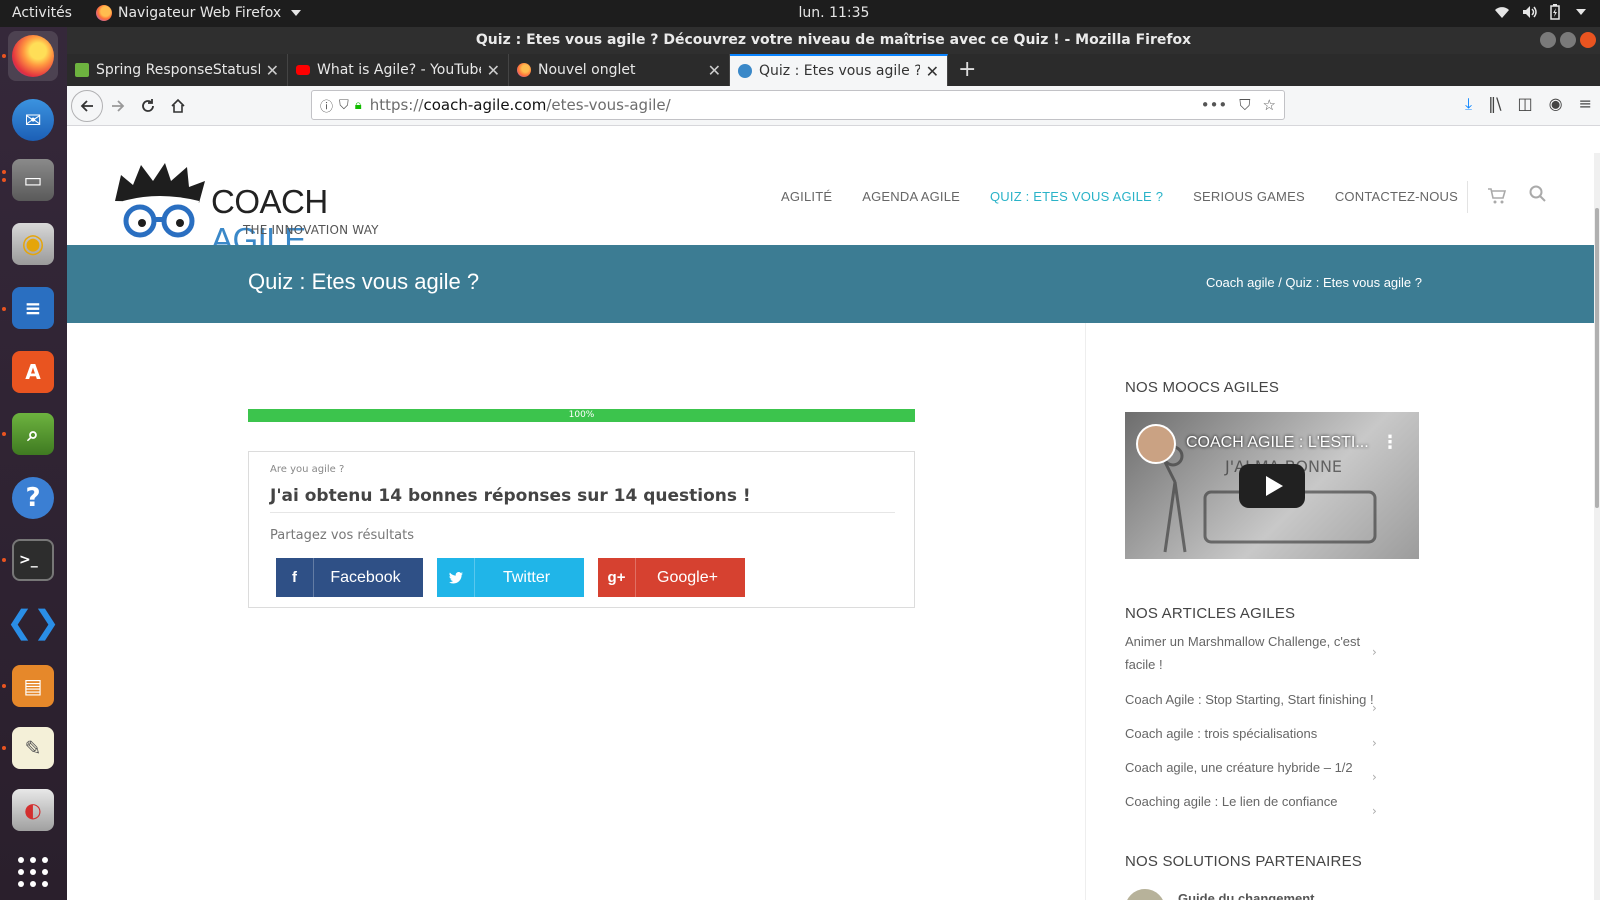 The image size is (1600, 900). Describe the element at coordinates (349, 577) in the screenshot. I see `facebook-share-button: f Facebook` at that location.